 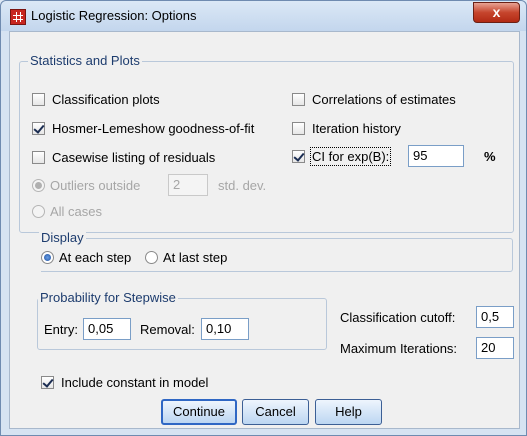 What do you see at coordinates (490, 156) in the screenshot?
I see `ci-percent-label: %` at bounding box center [490, 156].